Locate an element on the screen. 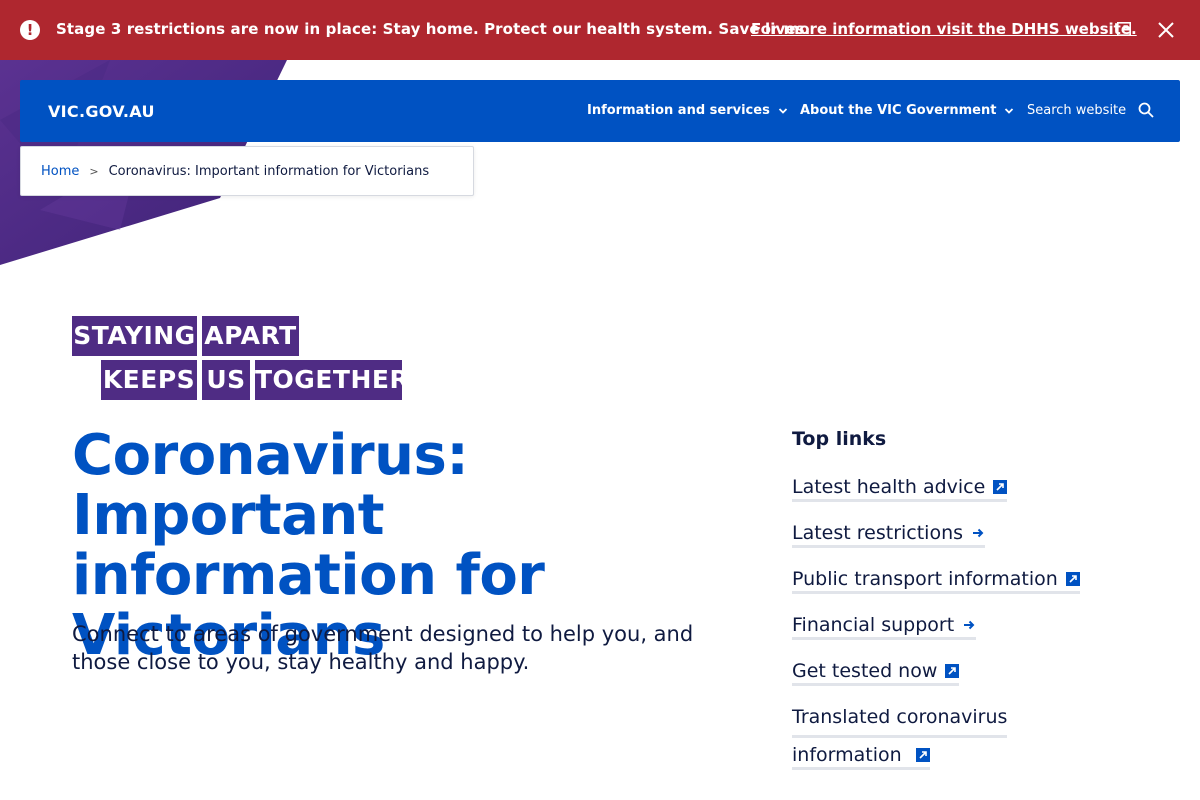  top-links-heading: Top links is located at coordinates (839, 439).